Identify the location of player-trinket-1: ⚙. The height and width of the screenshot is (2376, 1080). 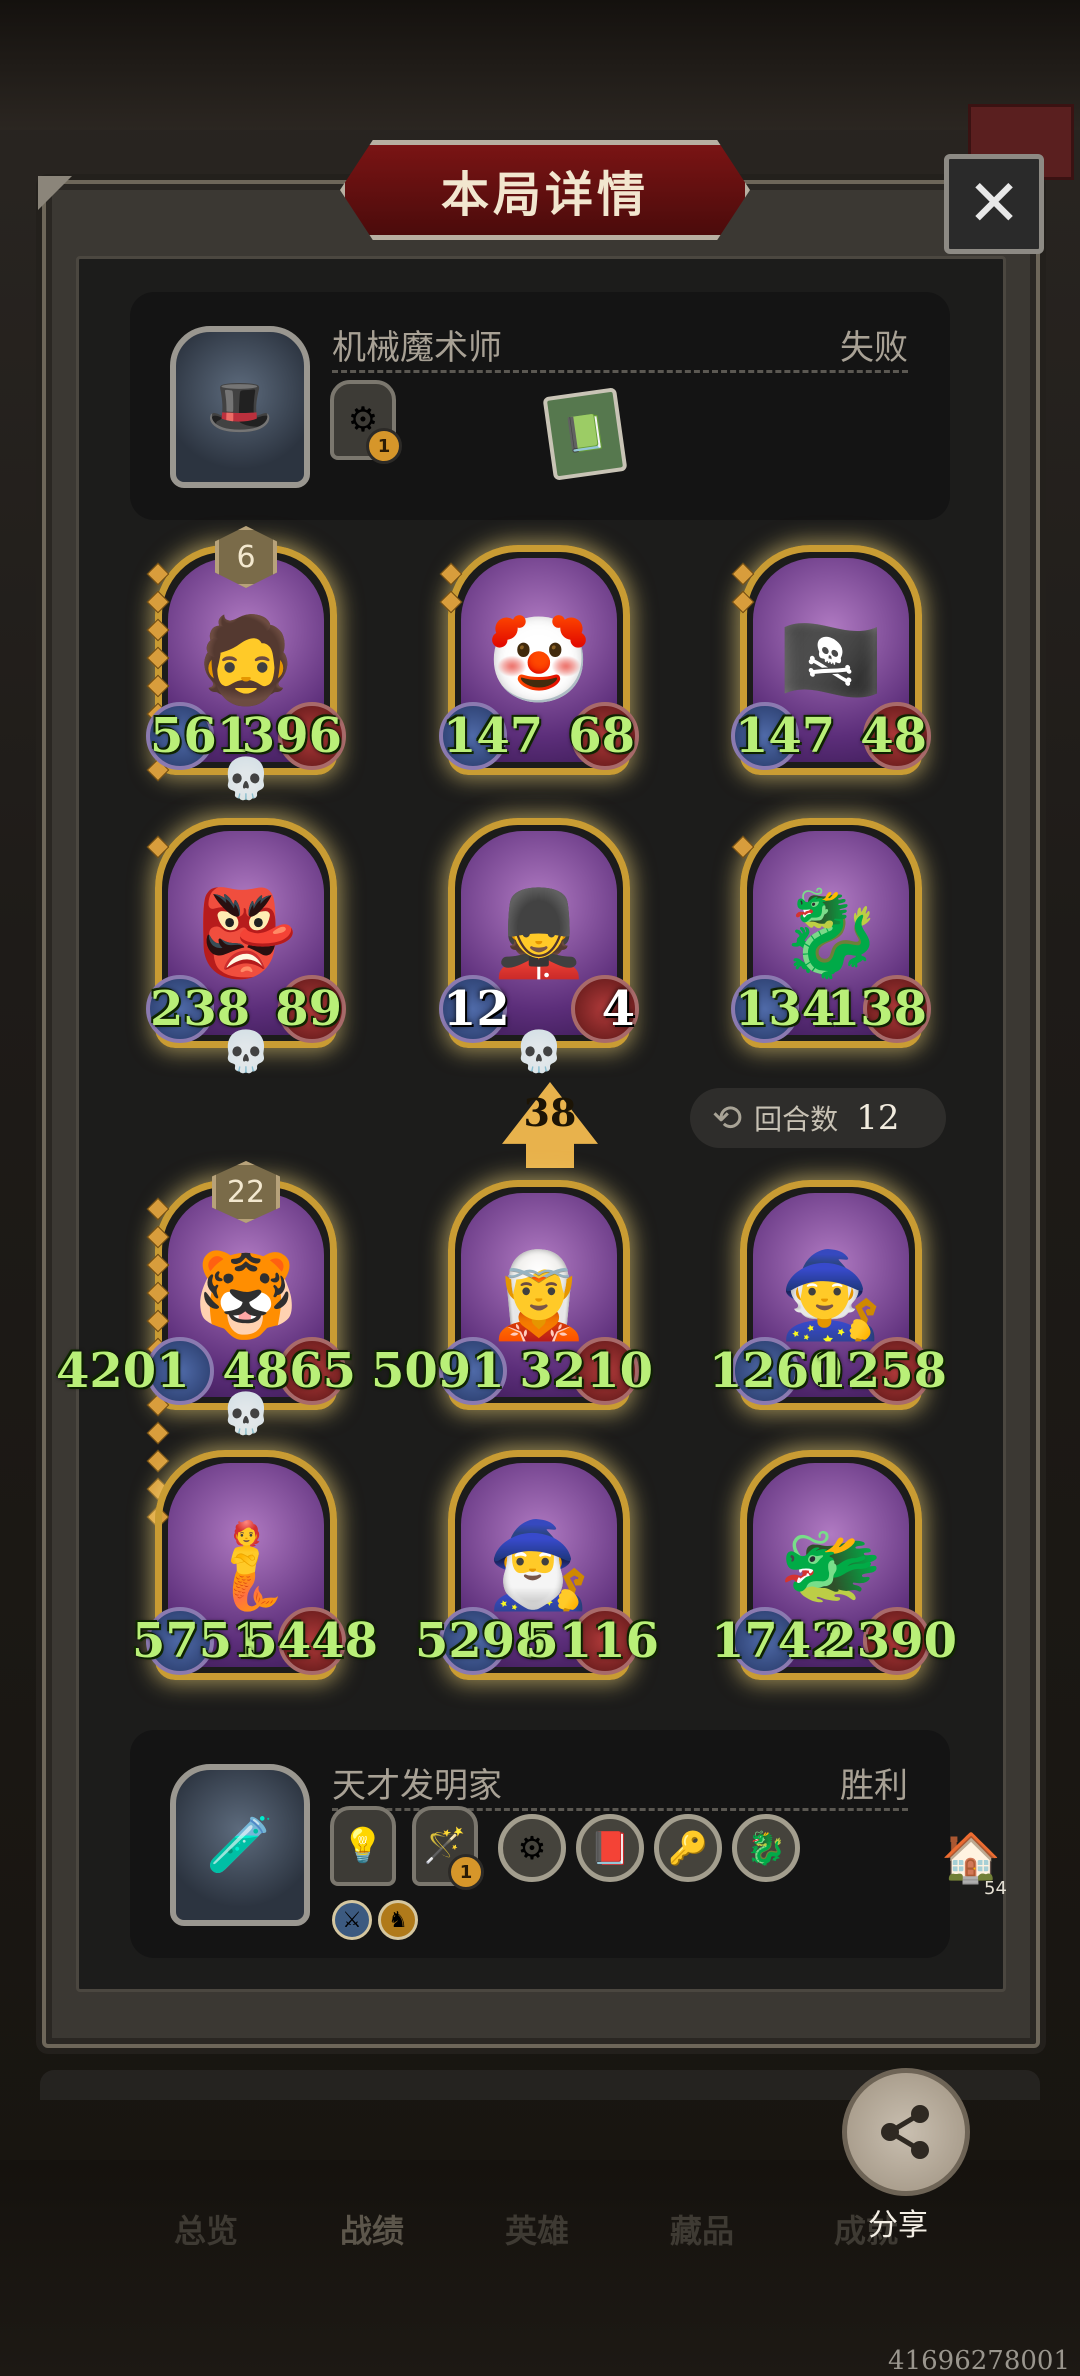
(532, 1848).